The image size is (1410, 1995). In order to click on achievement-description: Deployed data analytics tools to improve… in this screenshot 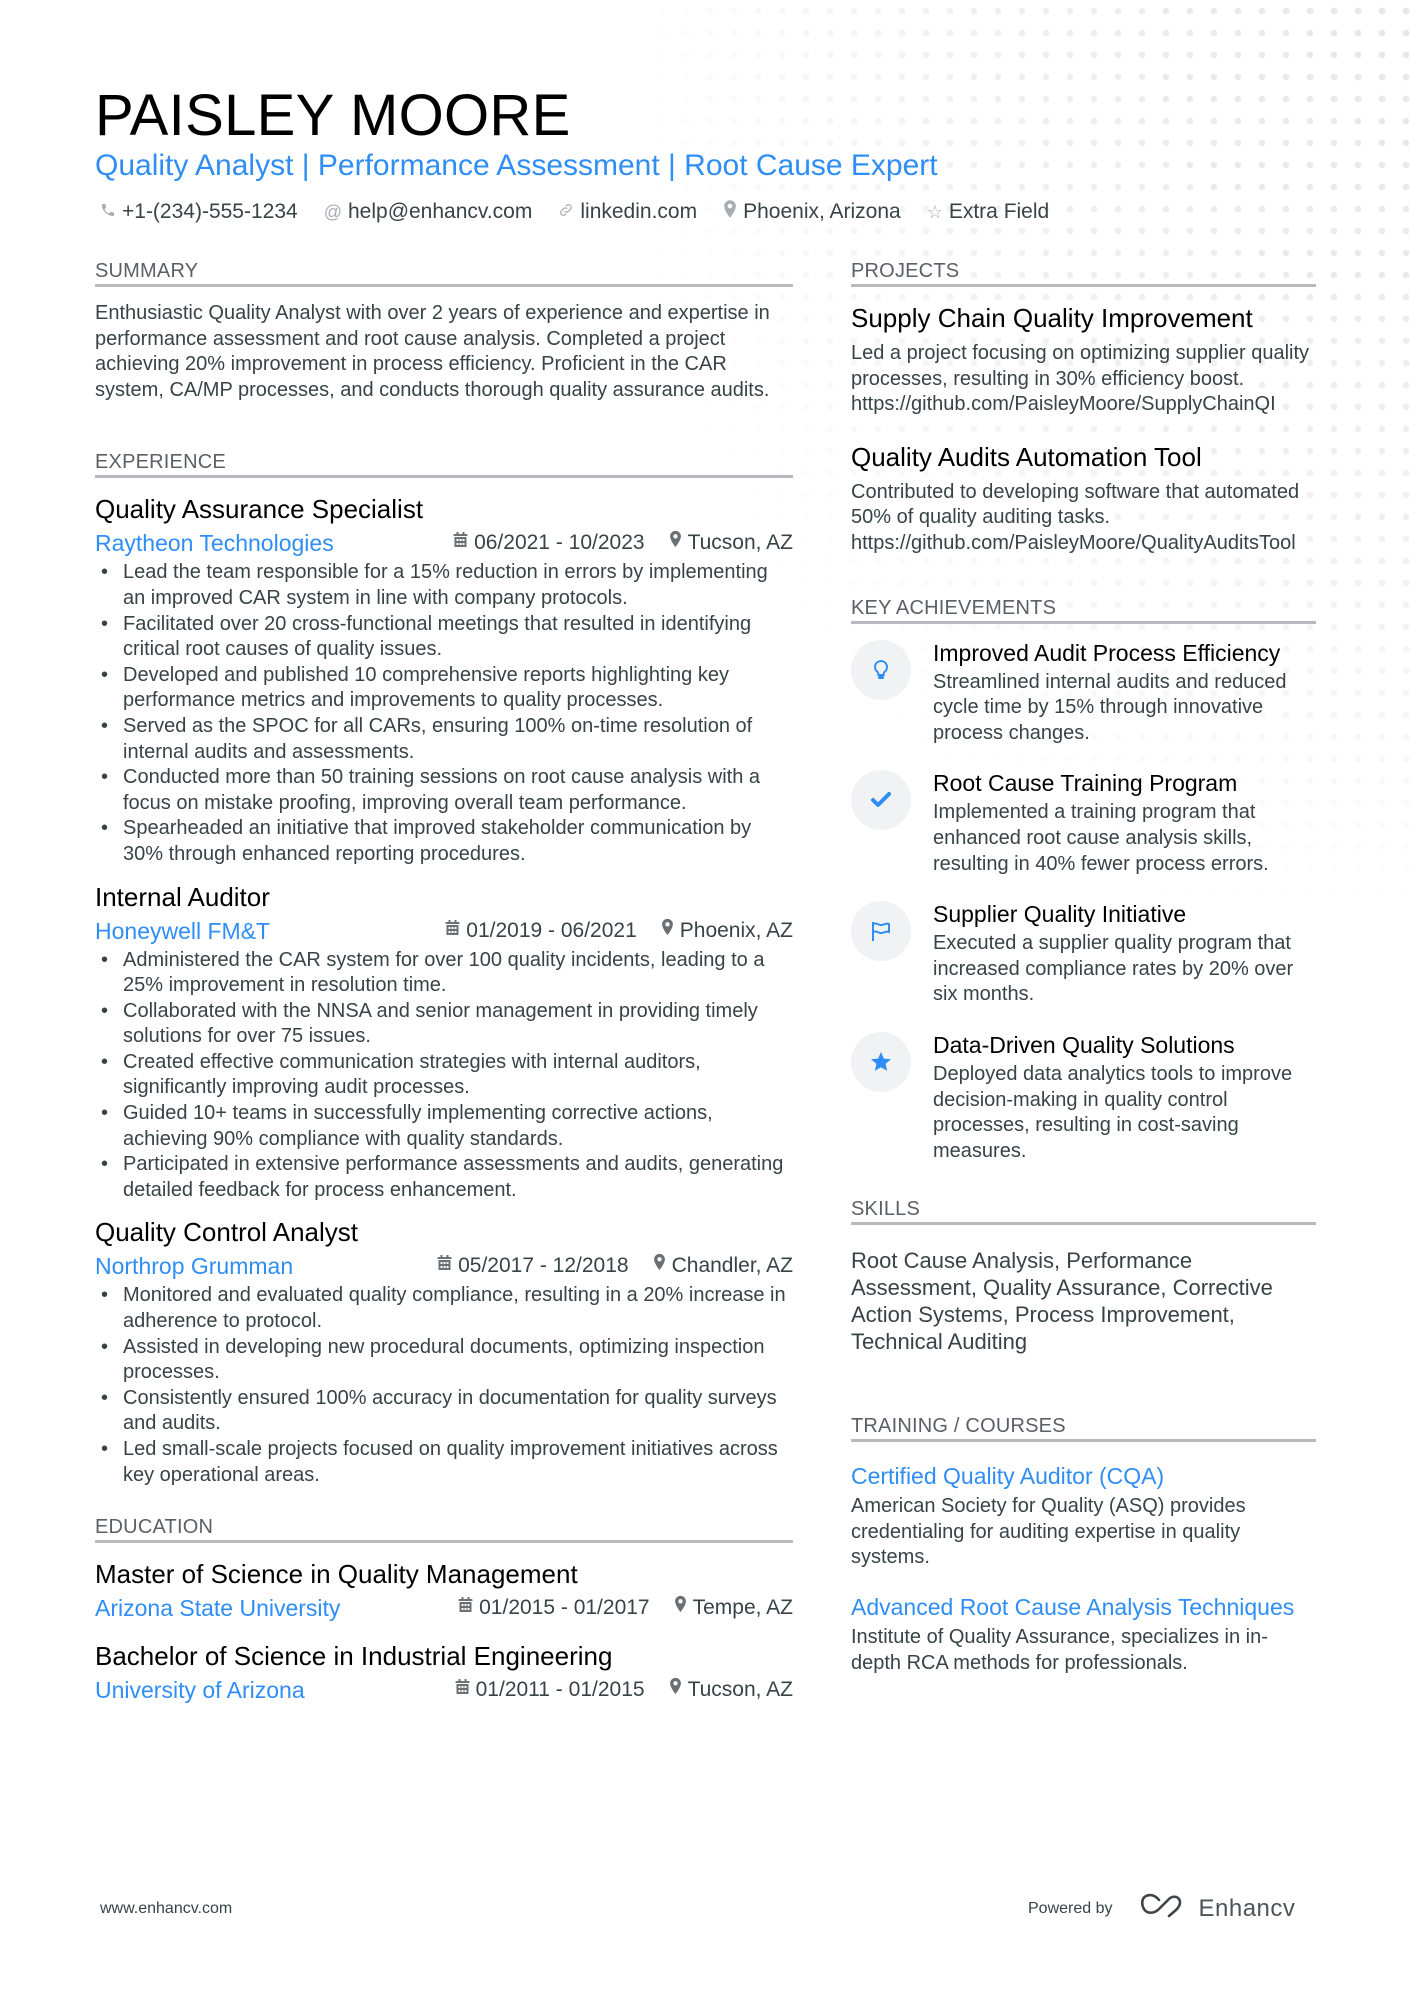, I will do `click(1113, 1112)`.